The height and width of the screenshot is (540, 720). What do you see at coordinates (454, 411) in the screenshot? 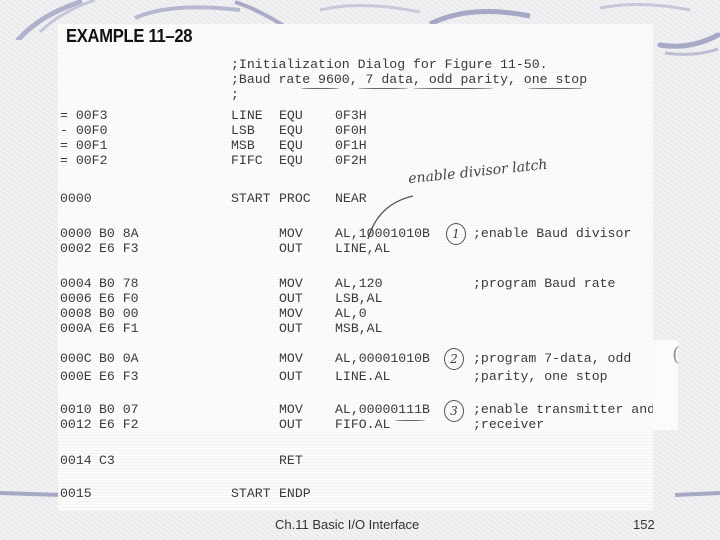
I see `handwritten-circle-3: 3` at bounding box center [454, 411].